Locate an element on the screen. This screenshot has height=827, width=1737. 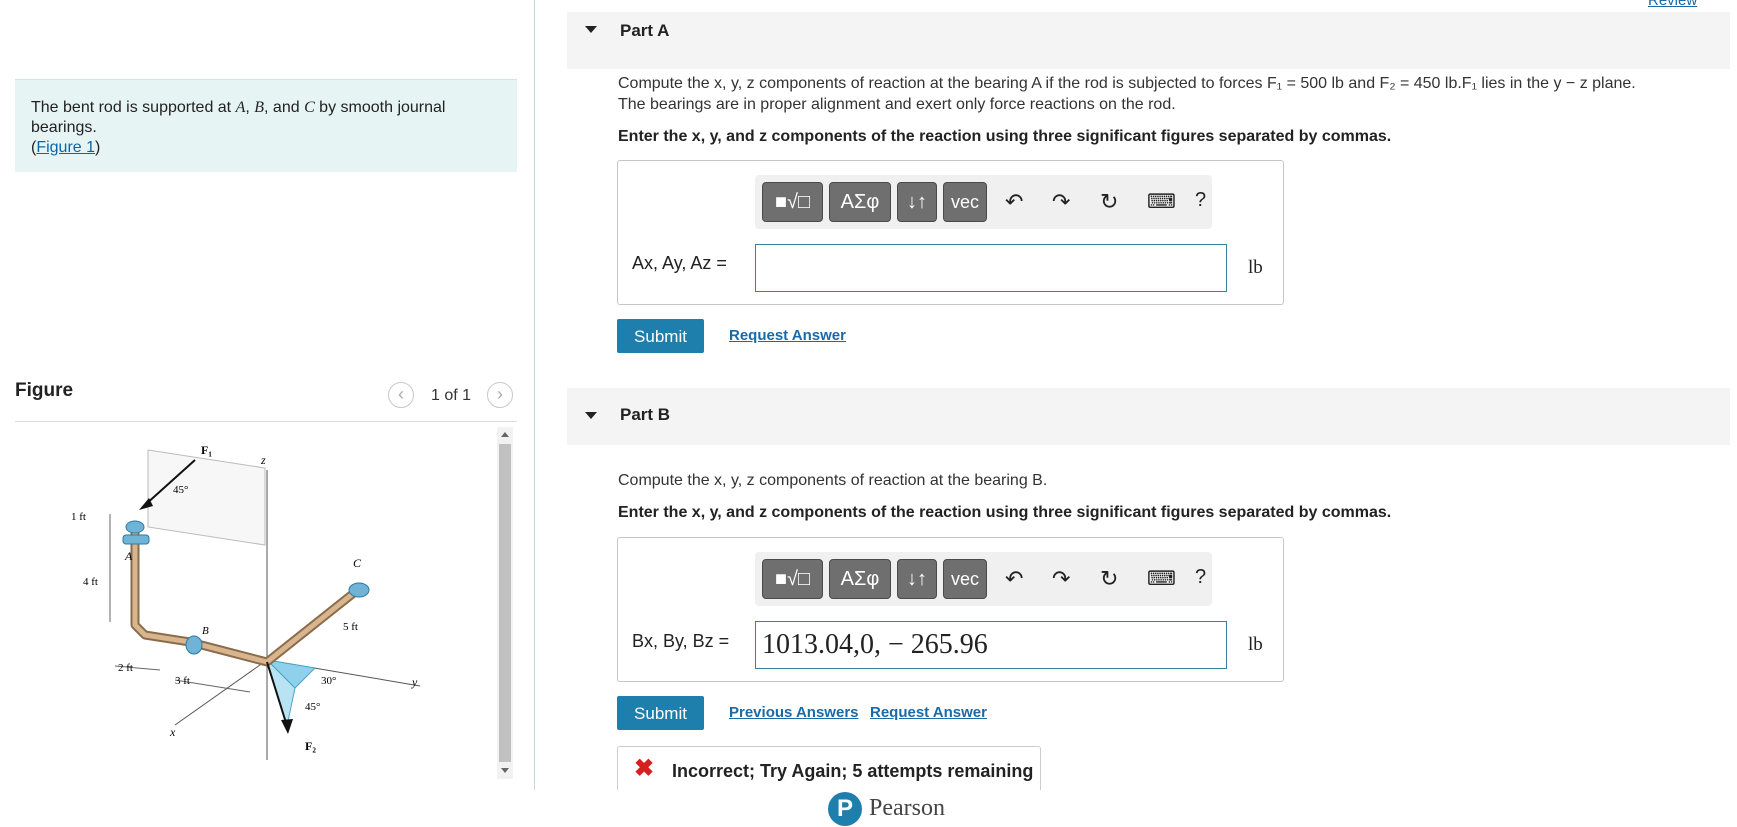
part-b-title: Part B is located at coordinates (645, 414).